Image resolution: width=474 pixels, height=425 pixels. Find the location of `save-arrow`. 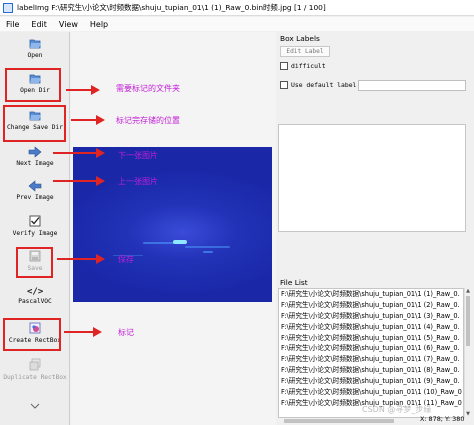

save-arrow is located at coordinates (81, 259).